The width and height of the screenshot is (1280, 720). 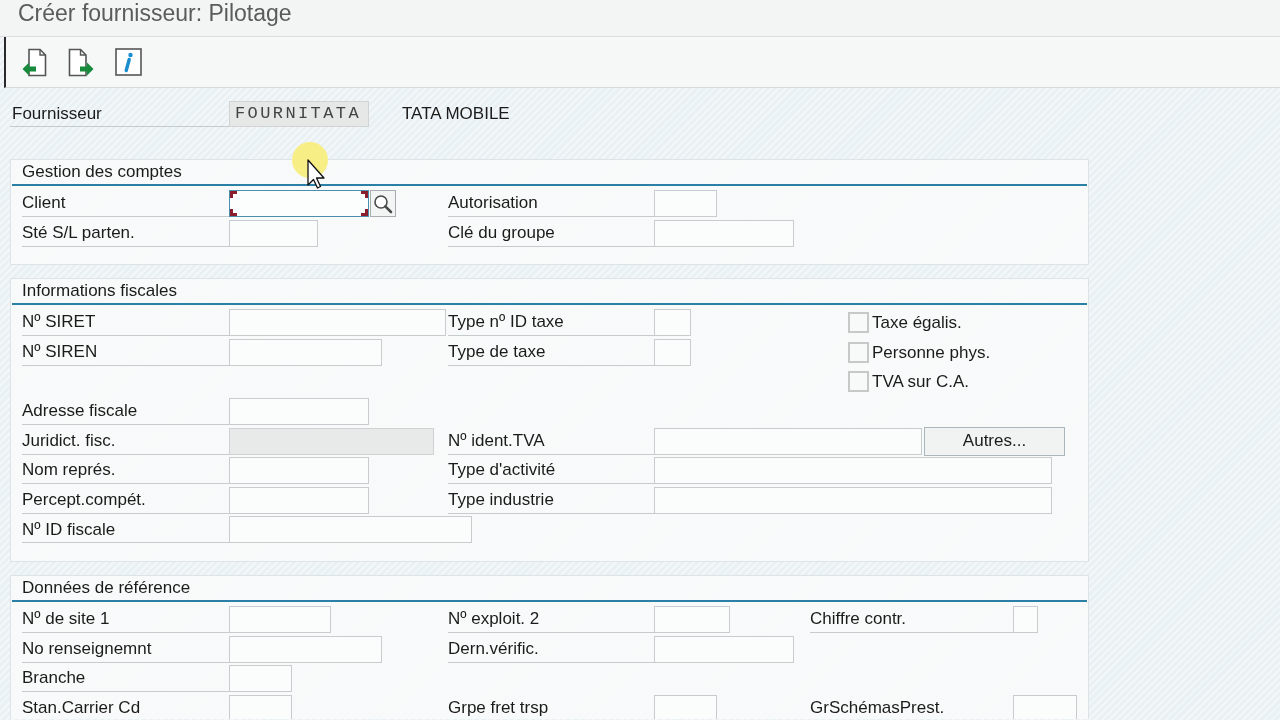 What do you see at coordinates (81, 707) in the screenshot?
I see `field-label: Stan.Carrier Cd` at bounding box center [81, 707].